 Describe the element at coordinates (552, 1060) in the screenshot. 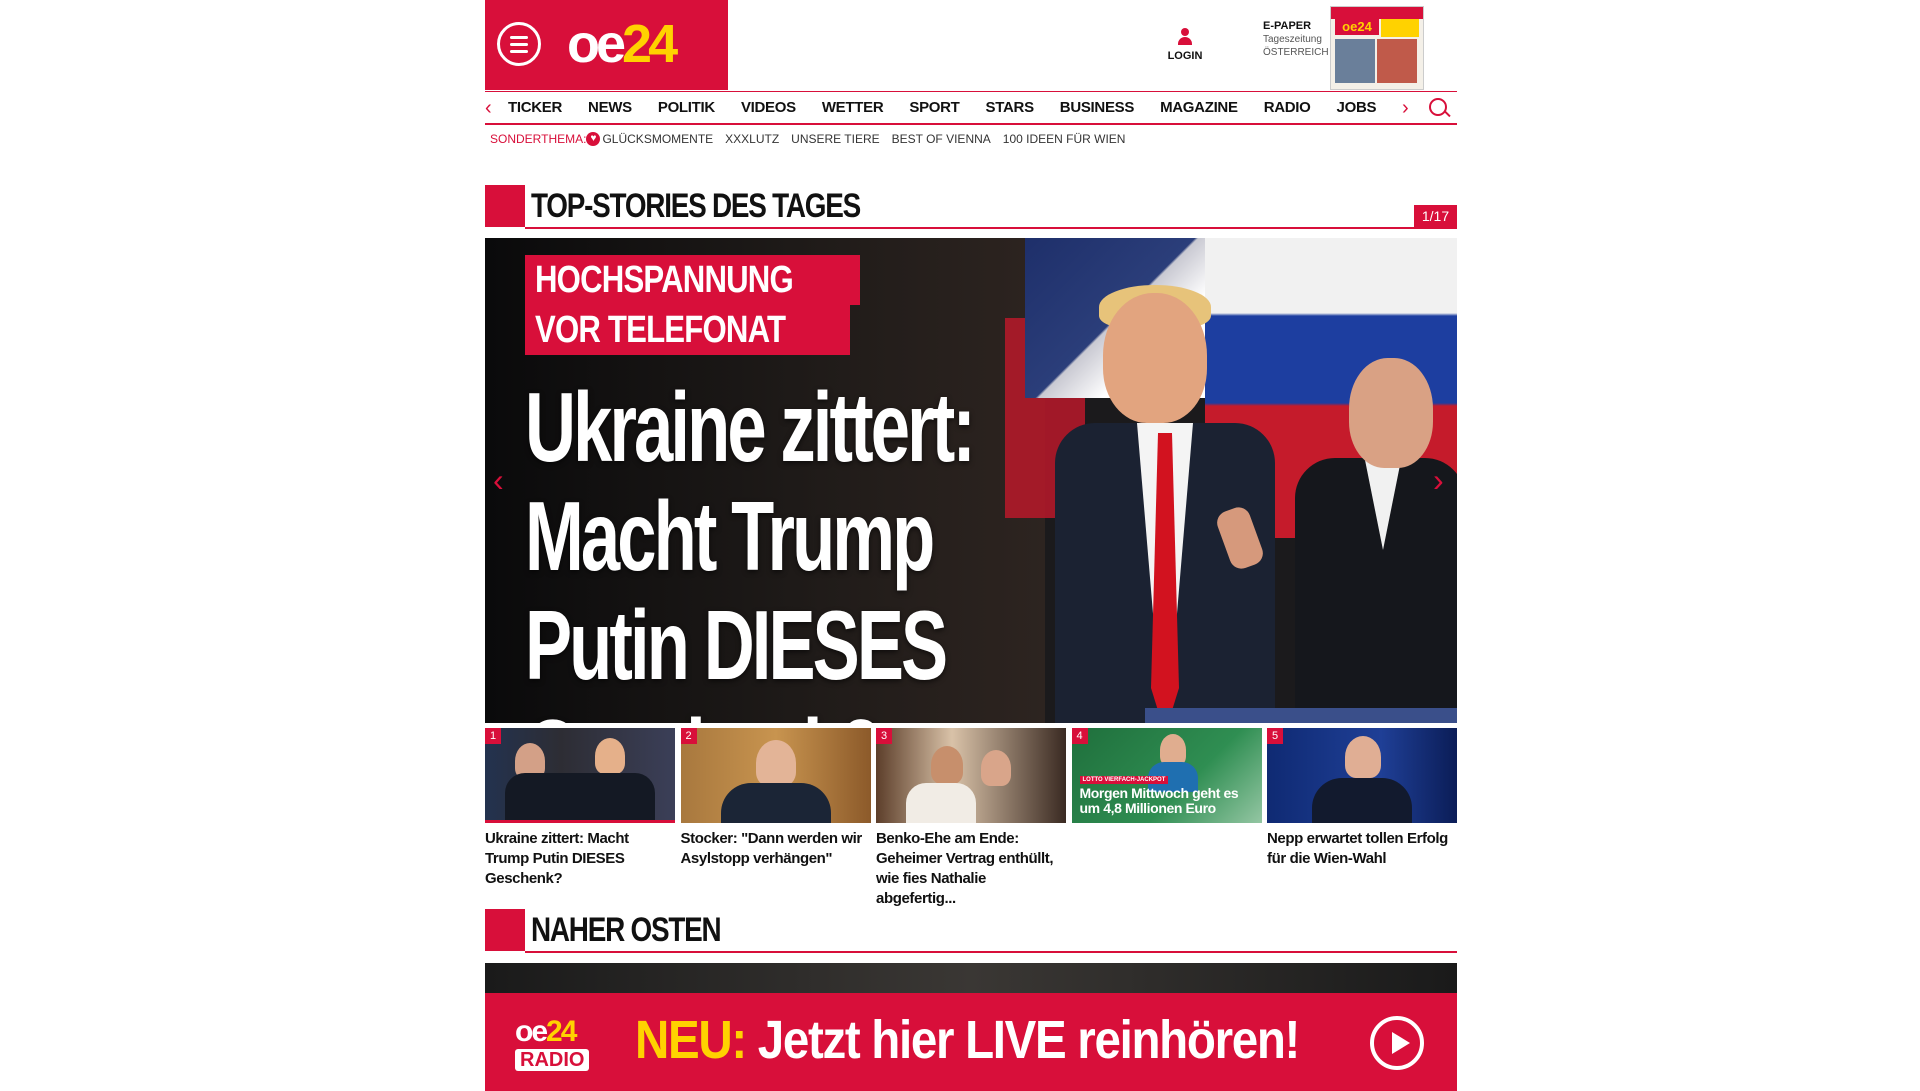

I see `radio-logo-label: RADIO` at that location.